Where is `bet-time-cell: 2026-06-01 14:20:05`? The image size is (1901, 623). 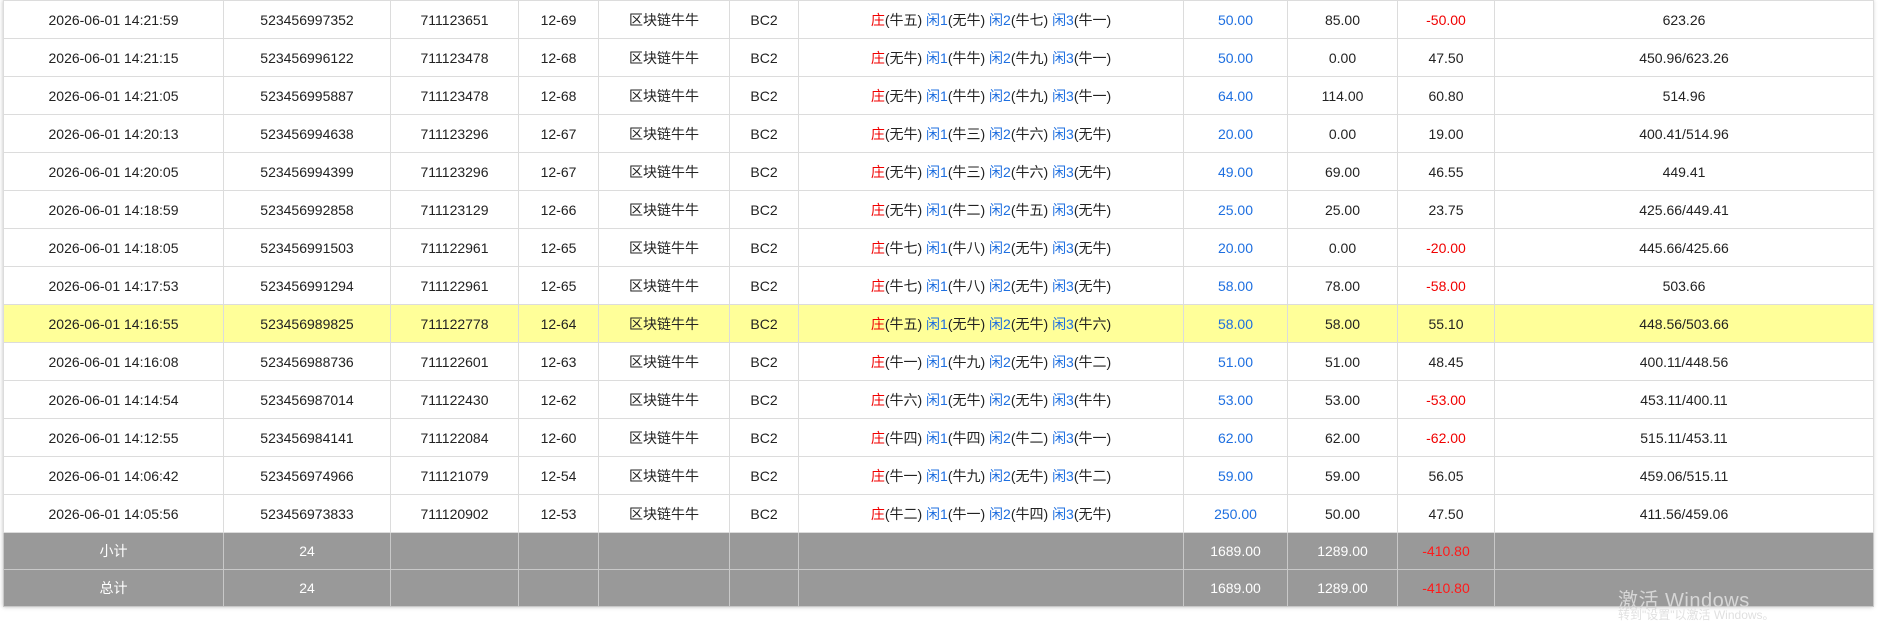
bet-time-cell: 2026-06-01 14:20:05 is located at coordinates (113, 171).